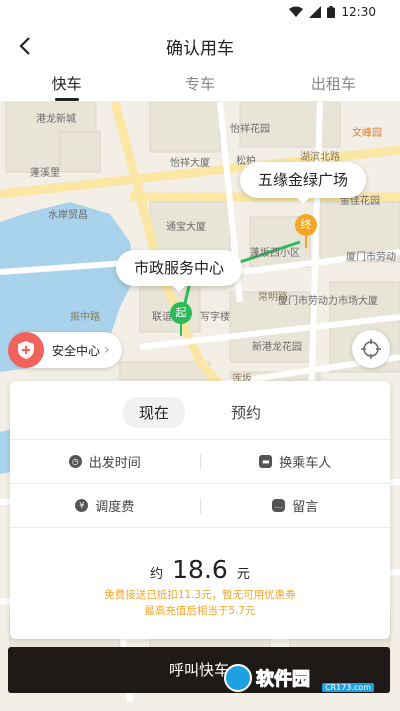  Describe the element at coordinates (358, 12) in the screenshot. I see `status-time: 12:30` at that location.